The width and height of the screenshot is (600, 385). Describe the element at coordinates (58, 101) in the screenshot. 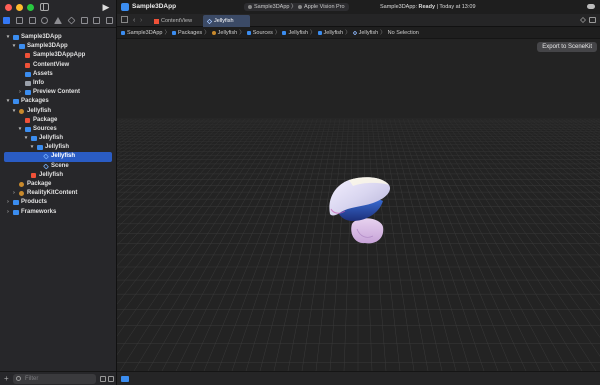

I see `navigator-item: ▾ Packages` at that location.